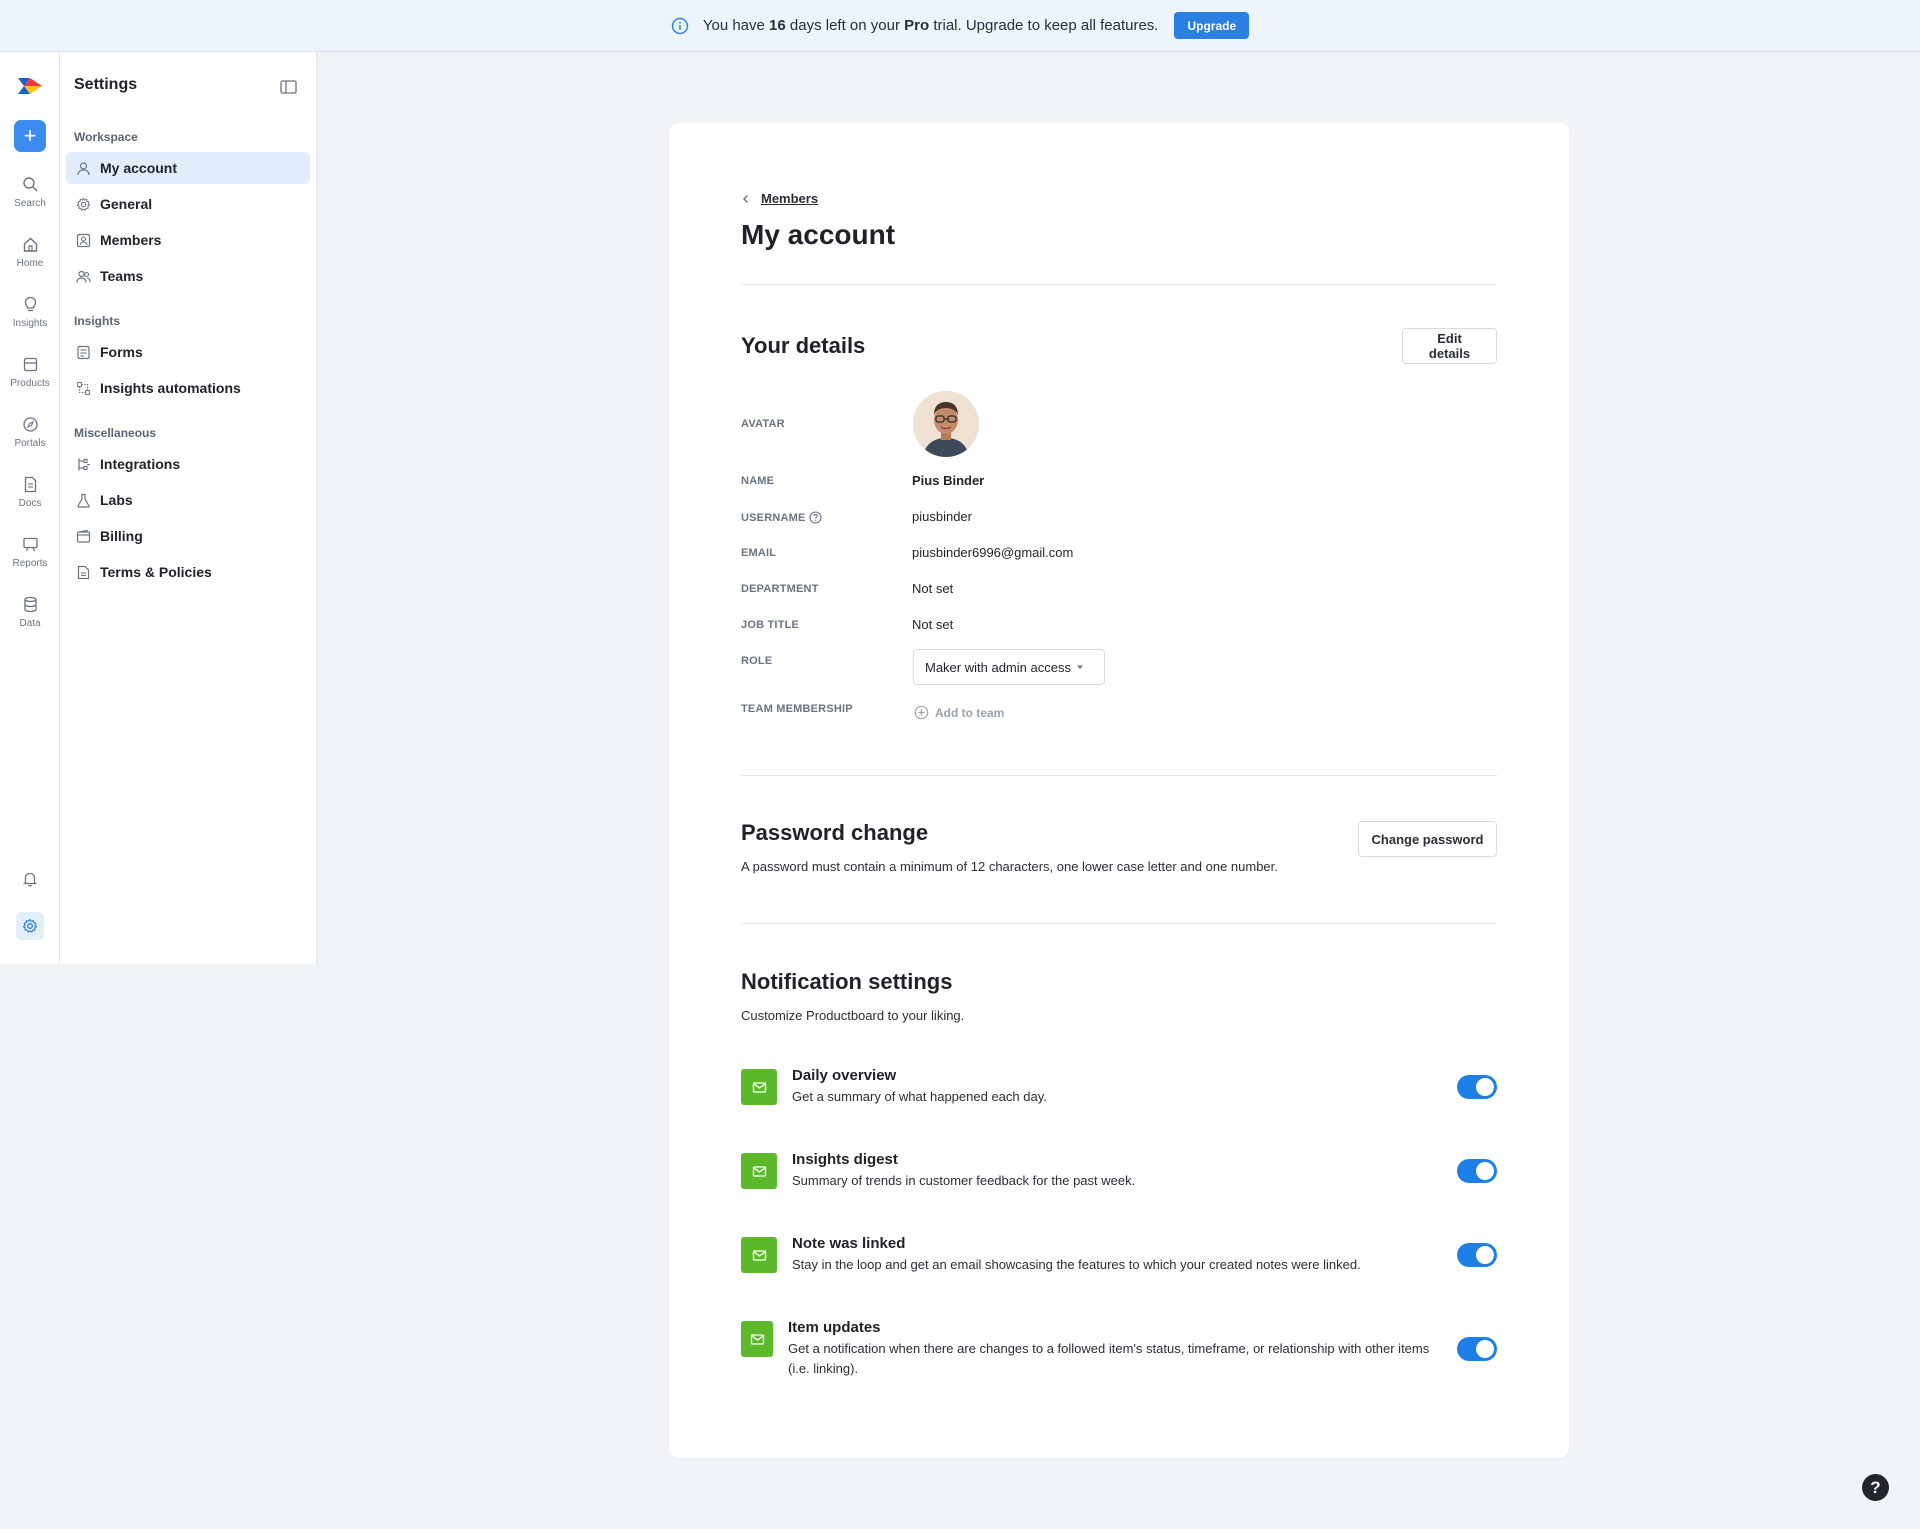  I want to click on form-icon, so click(83, 352).